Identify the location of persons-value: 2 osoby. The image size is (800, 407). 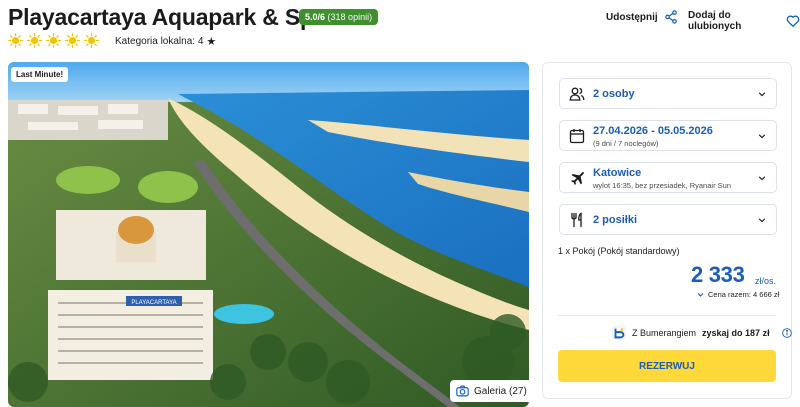
(614, 94).